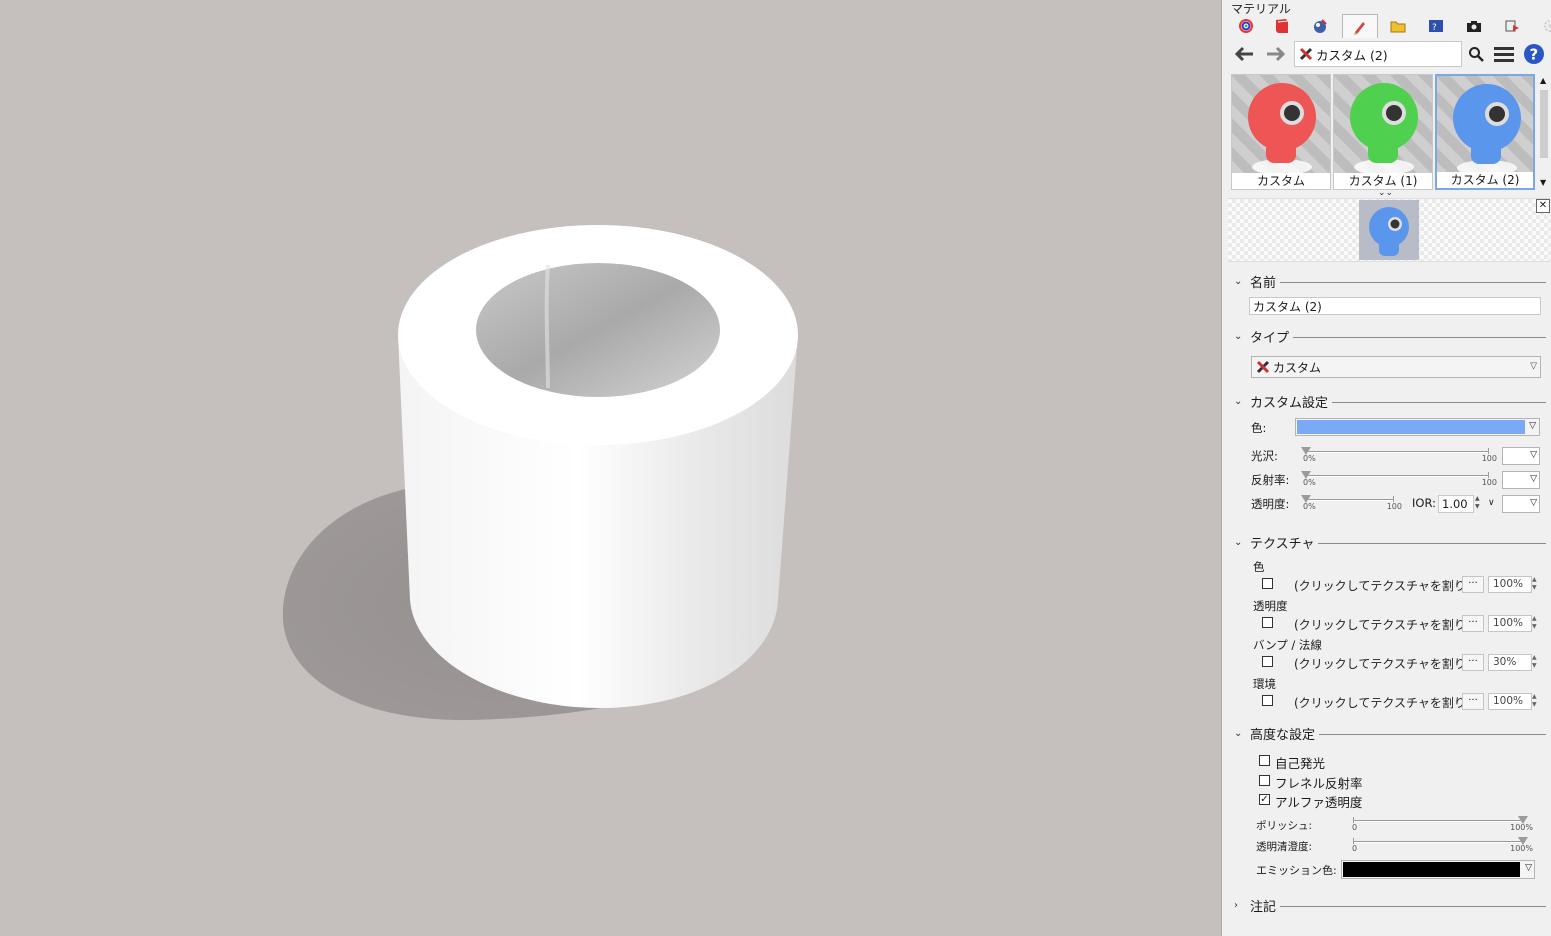 The height and width of the screenshot is (936, 1551). I want to click on section-title: カスタム設定, so click(1289, 403).